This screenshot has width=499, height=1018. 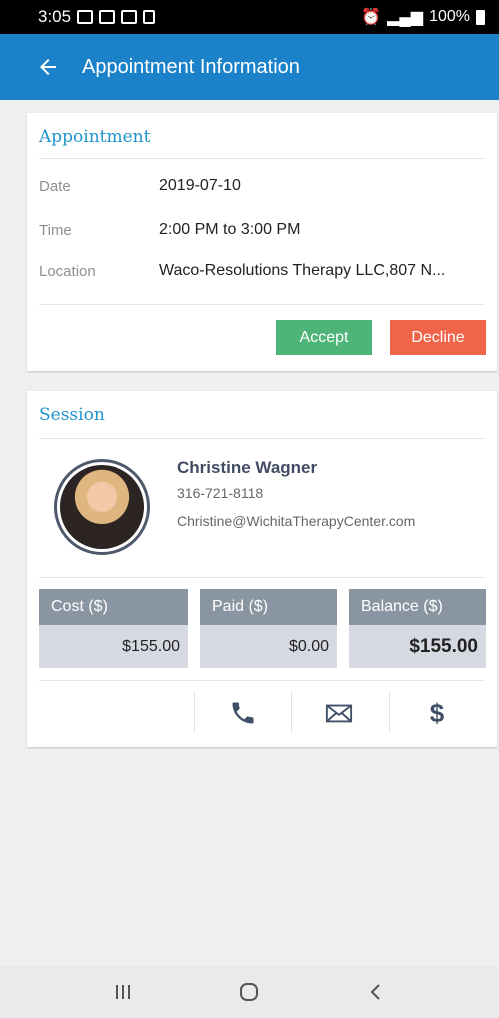 I want to click on status-bar-left: 3:05, so click(x=97, y=17).